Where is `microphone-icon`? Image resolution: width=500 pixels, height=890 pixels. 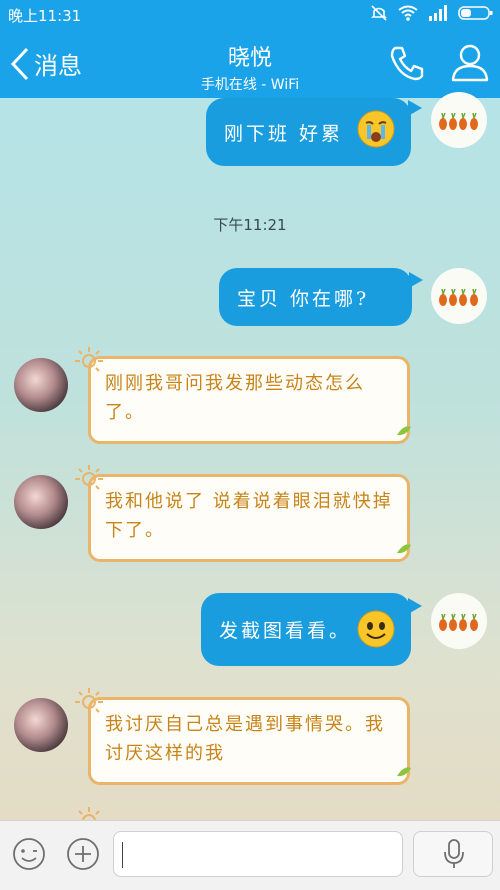
microphone-icon is located at coordinates (454, 853).